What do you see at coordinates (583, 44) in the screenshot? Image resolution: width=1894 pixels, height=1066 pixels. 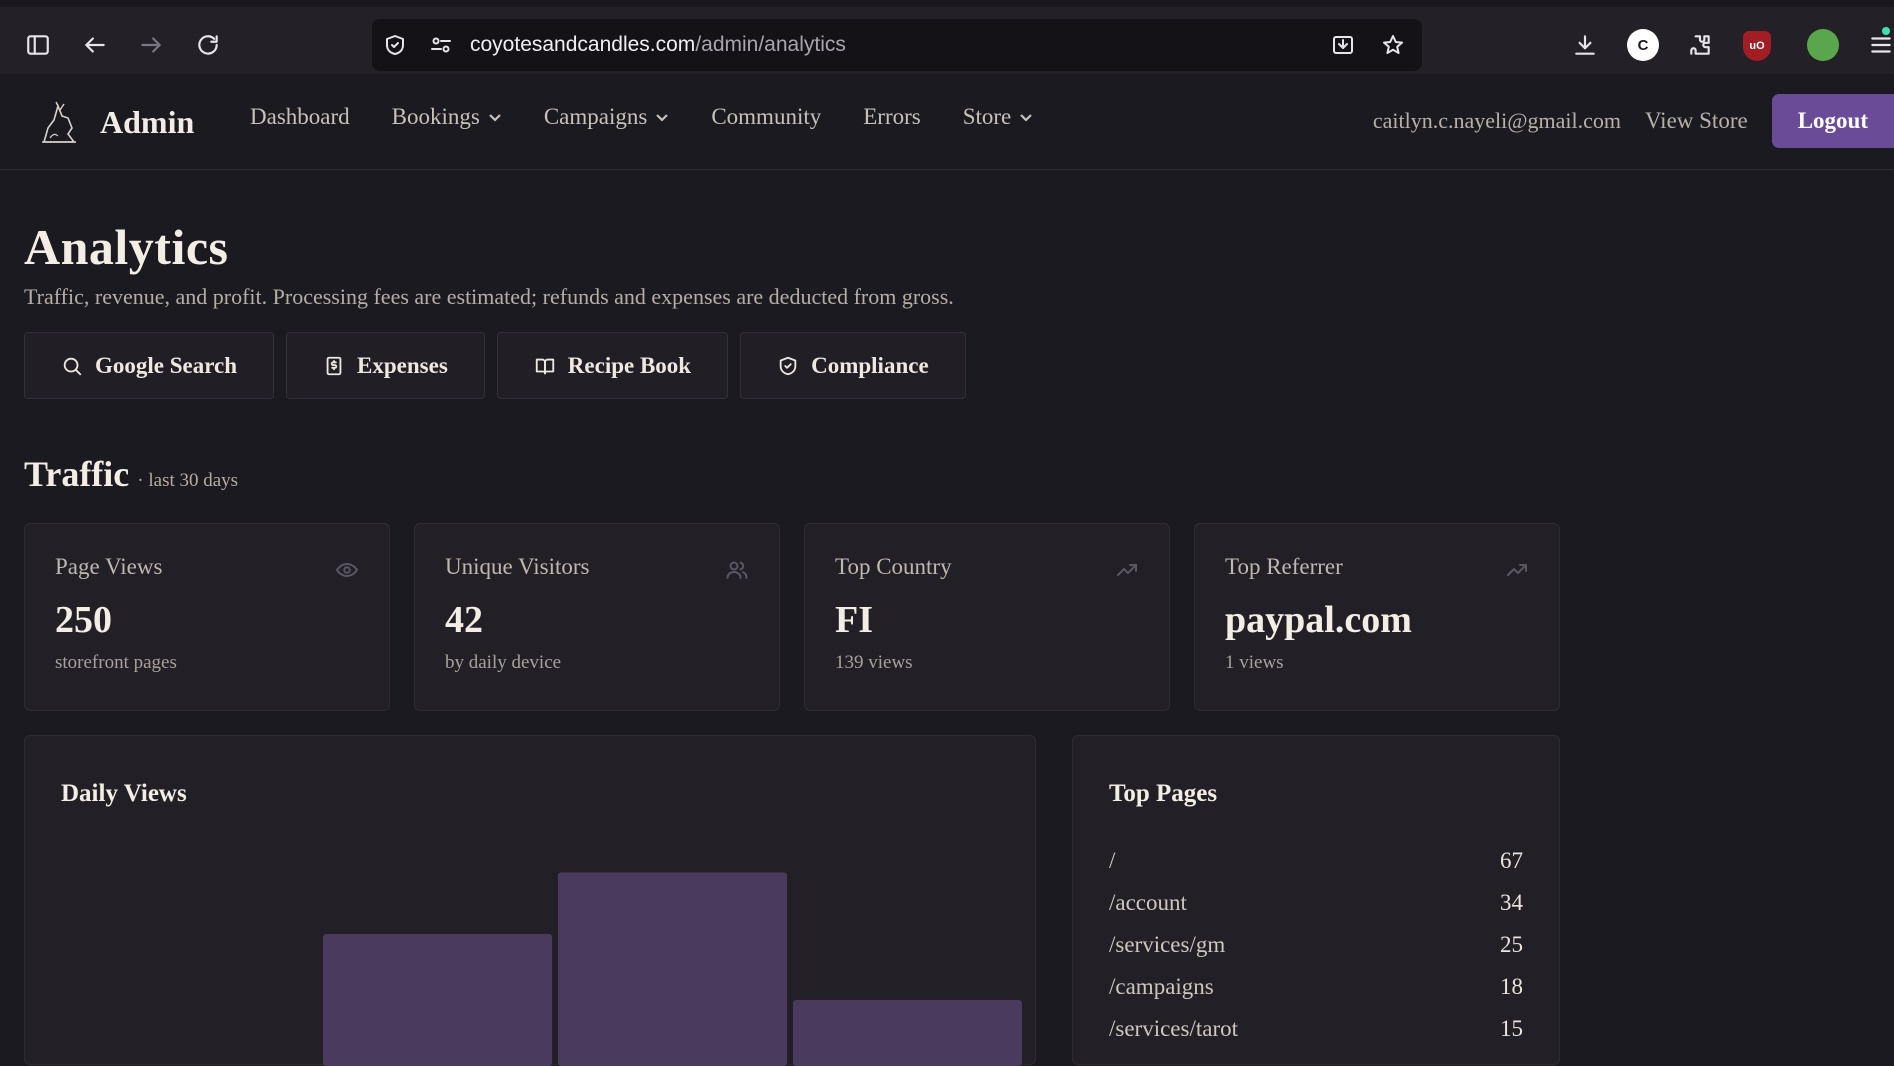 I see `url-host: coyotesandcandles.com` at bounding box center [583, 44].